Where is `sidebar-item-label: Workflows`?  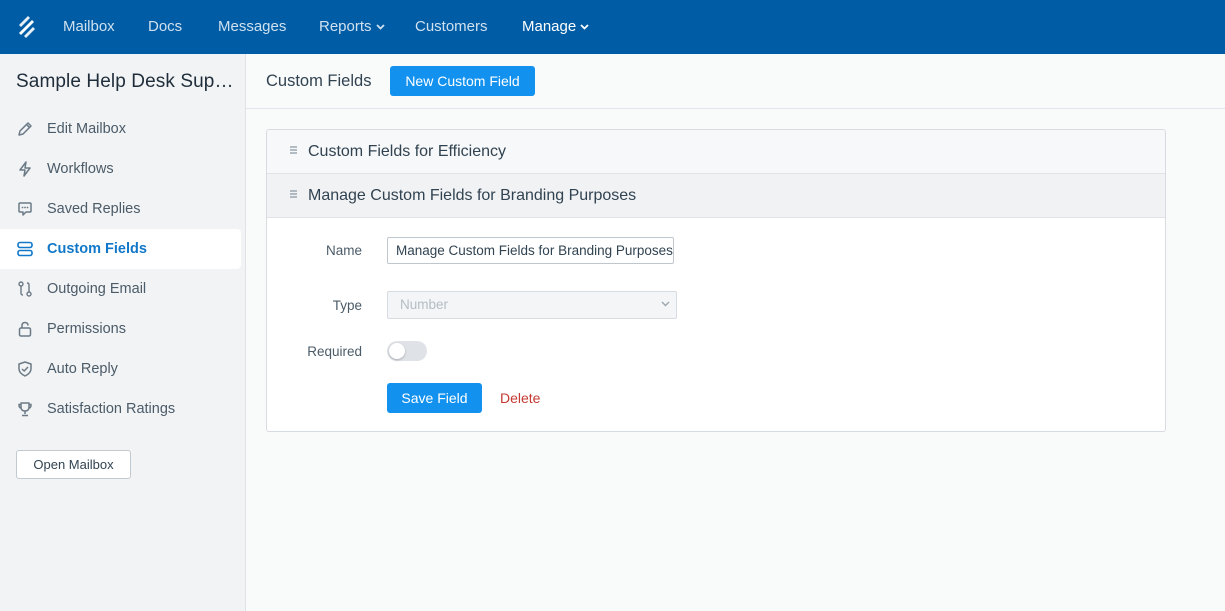
sidebar-item-label: Workflows is located at coordinates (80, 169).